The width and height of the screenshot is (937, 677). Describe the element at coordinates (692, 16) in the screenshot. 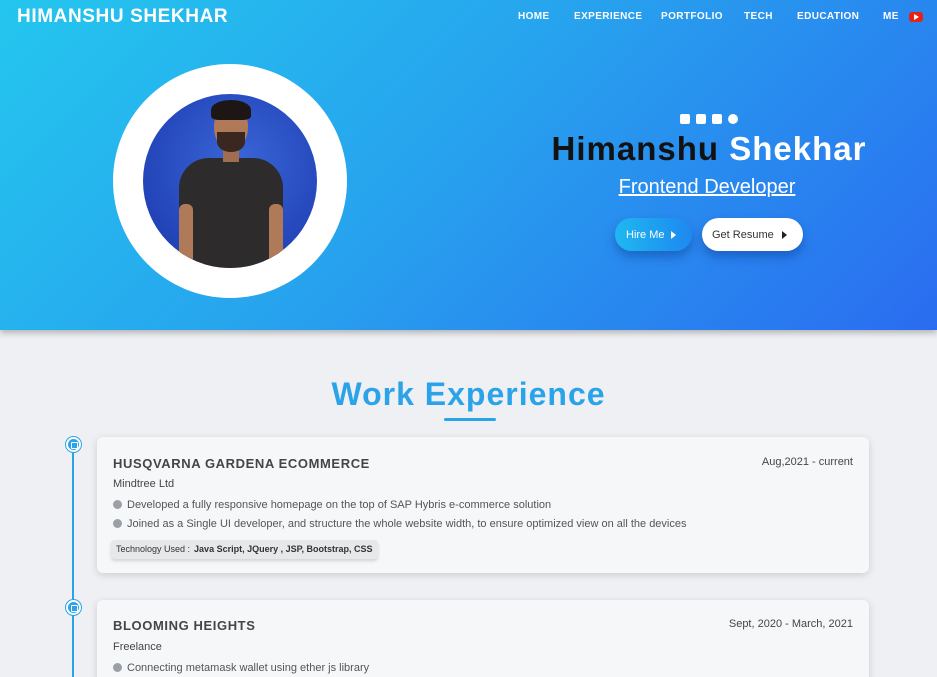

I see `nav-portfolio: PORTFOLIO` at that location.